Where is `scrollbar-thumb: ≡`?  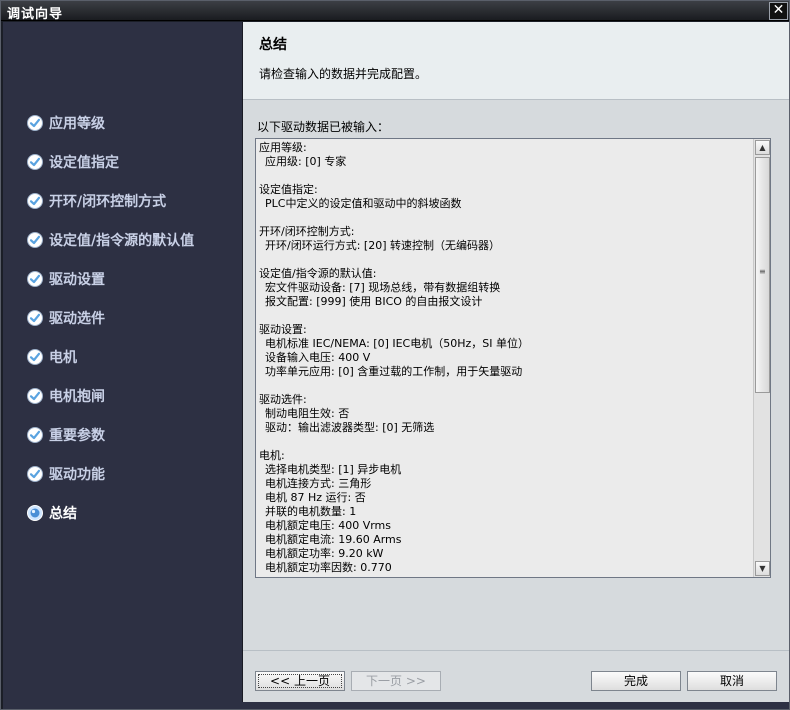
scrollbar-thumb: ≡ is located at coordinates (762, 275).